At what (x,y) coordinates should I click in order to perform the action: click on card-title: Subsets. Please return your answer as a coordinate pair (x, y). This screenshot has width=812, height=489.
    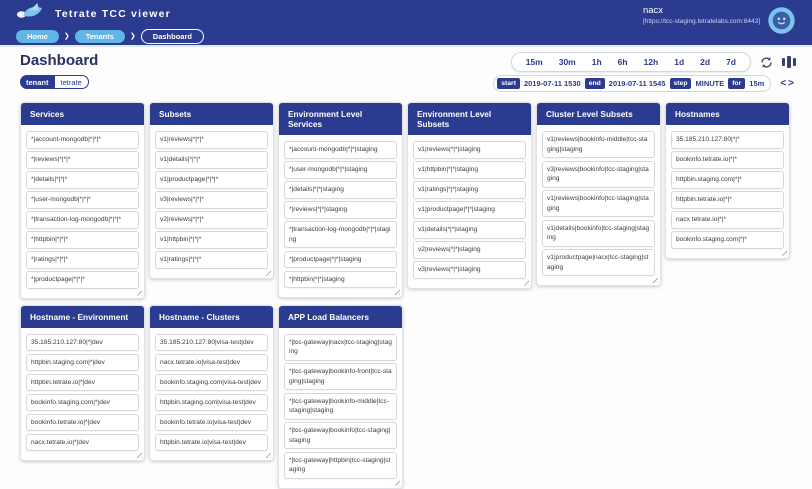
    Looking at the image, I should click on (211, 114).